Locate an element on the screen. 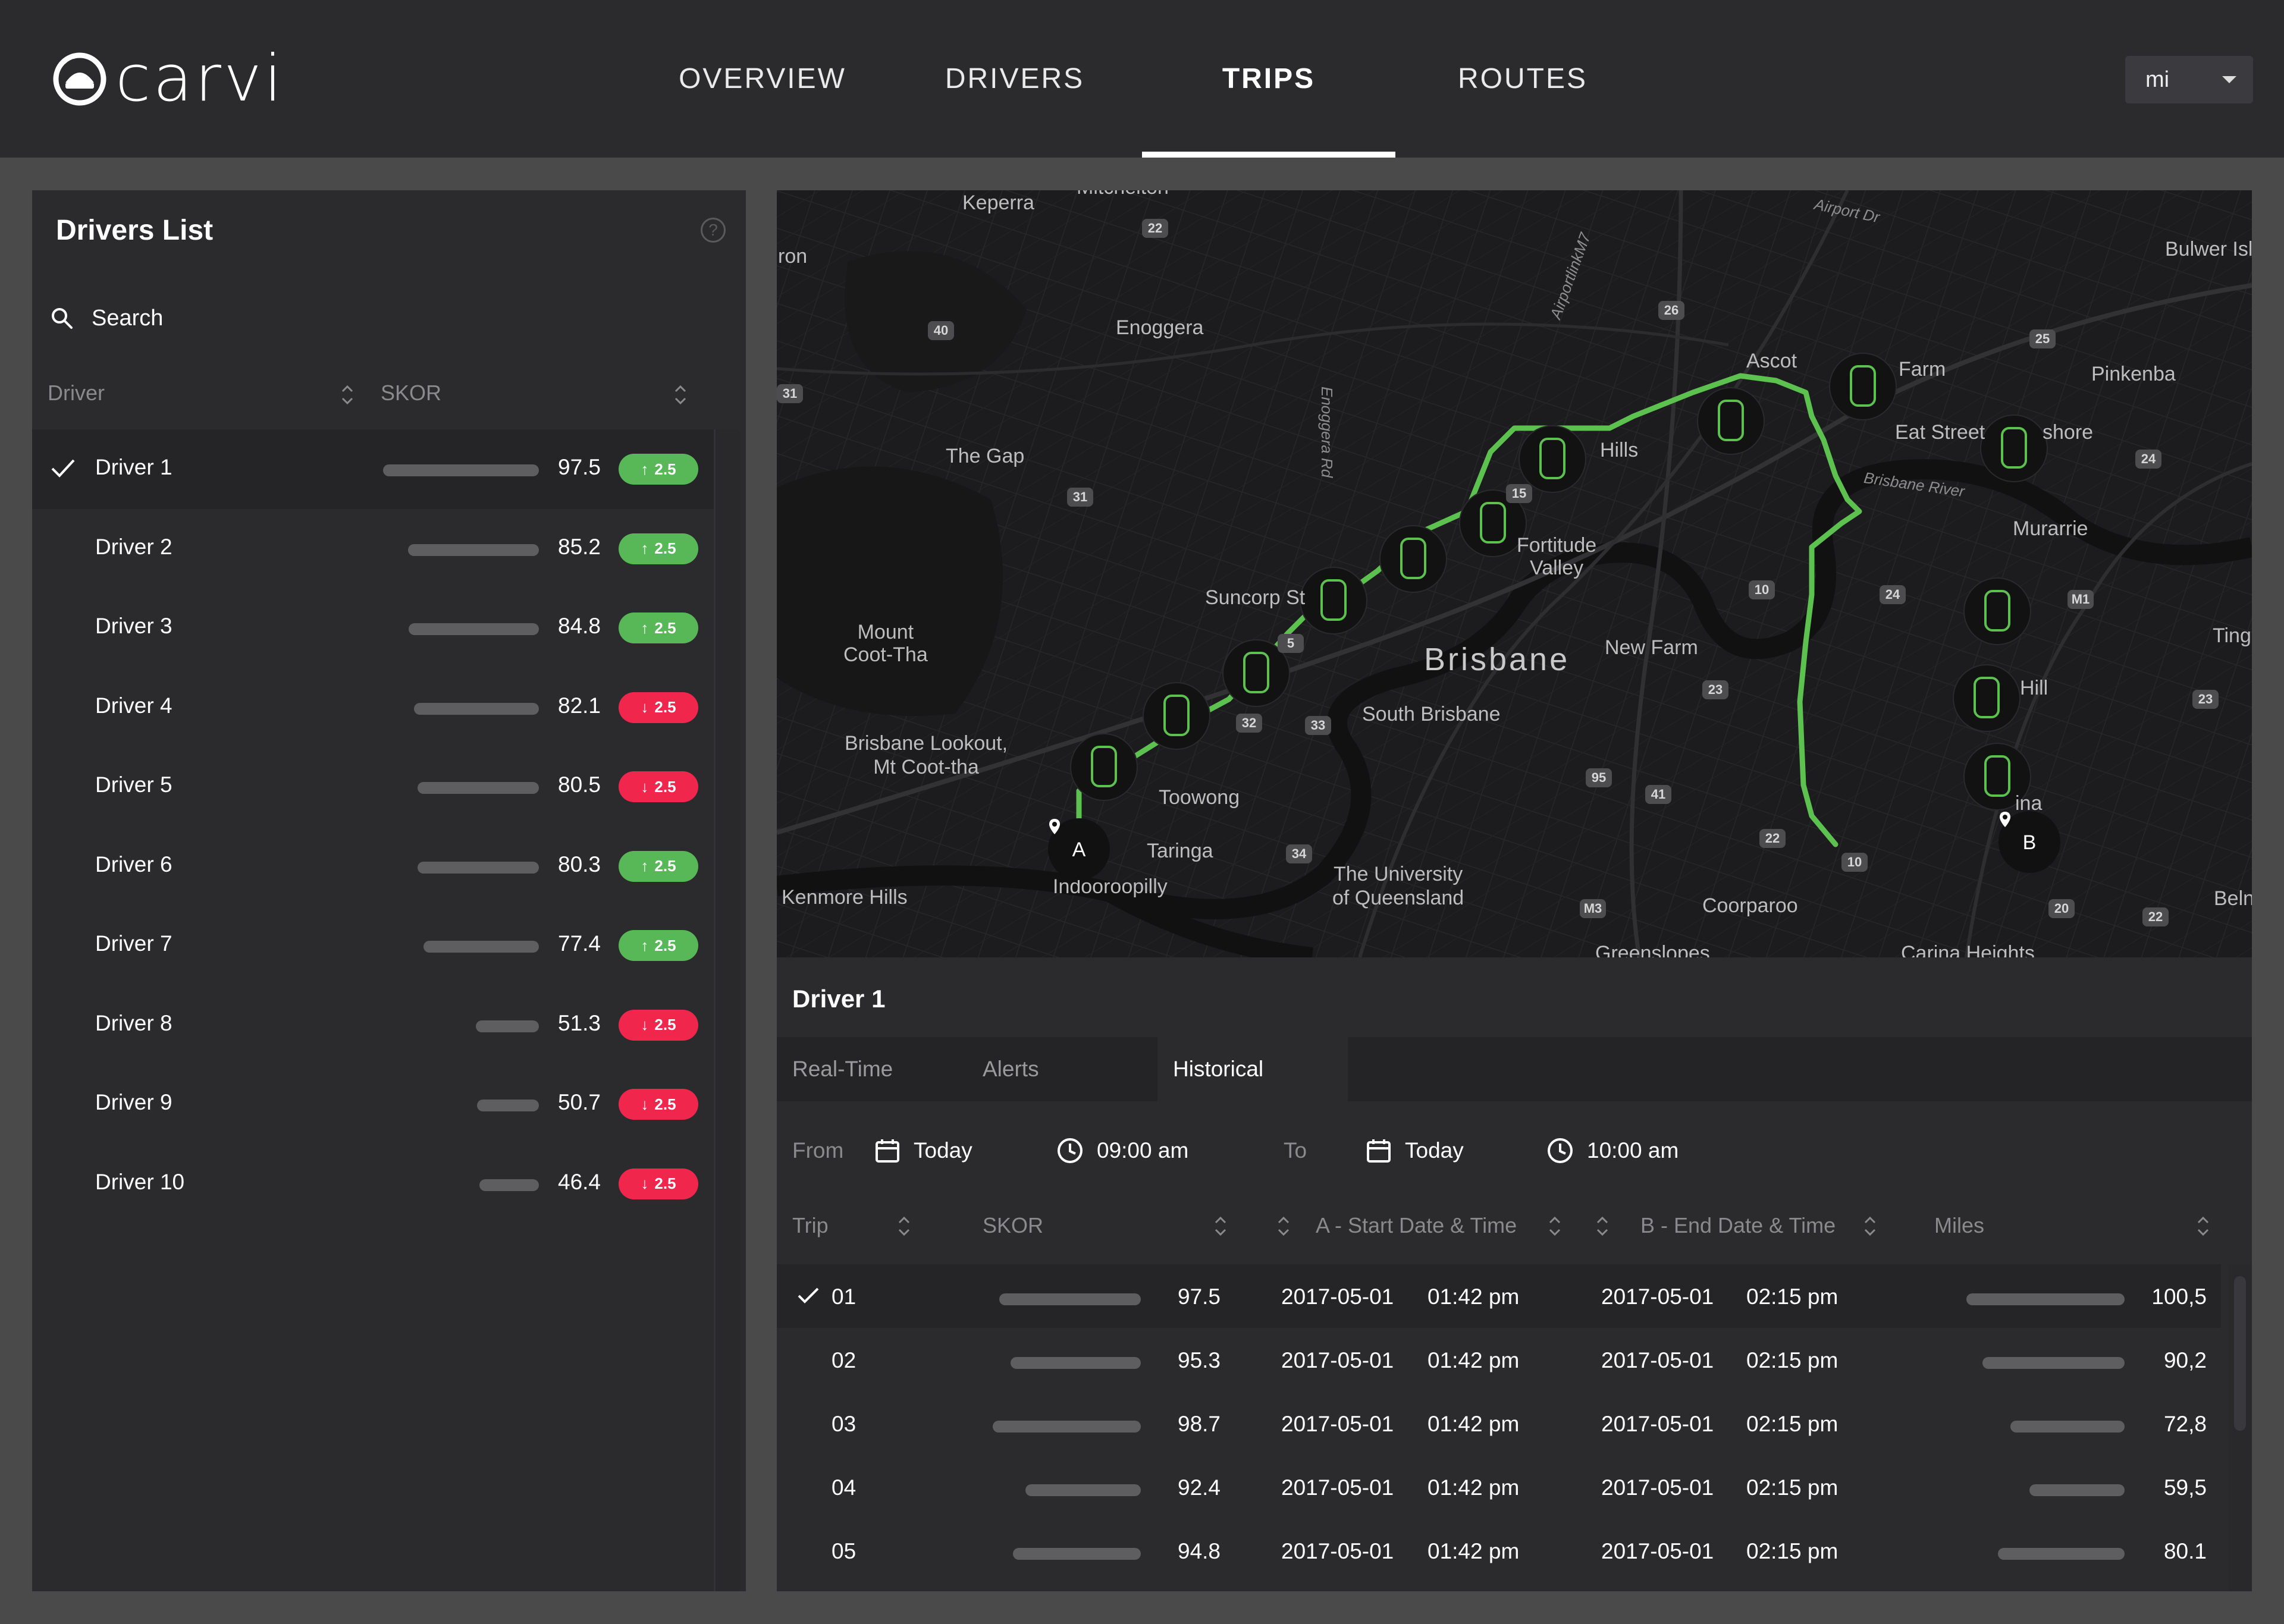 The width and height of the screenshot is (2284, 1624). nav-overview: OVERVIEW is located at coordinates (763, 79).